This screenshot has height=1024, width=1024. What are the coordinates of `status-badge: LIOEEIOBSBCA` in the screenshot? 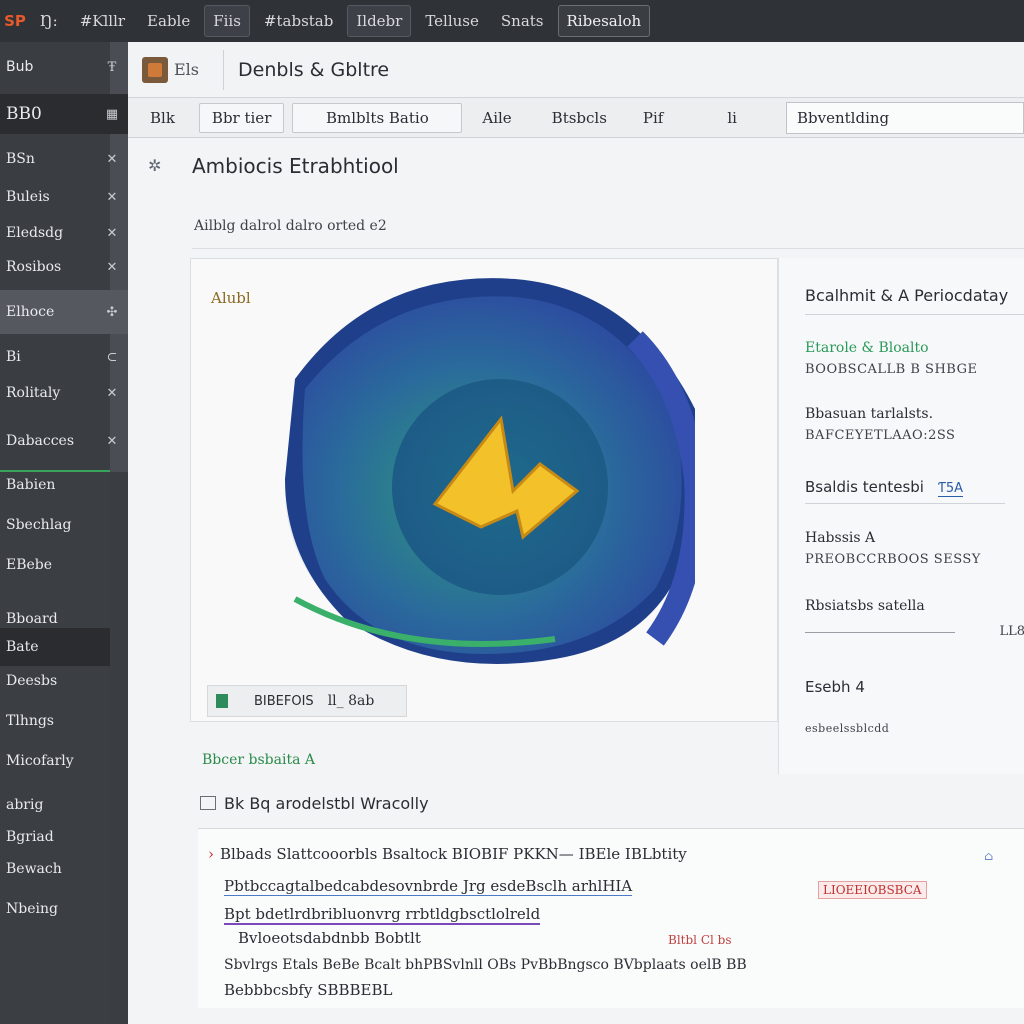 It's located at (872, 890).